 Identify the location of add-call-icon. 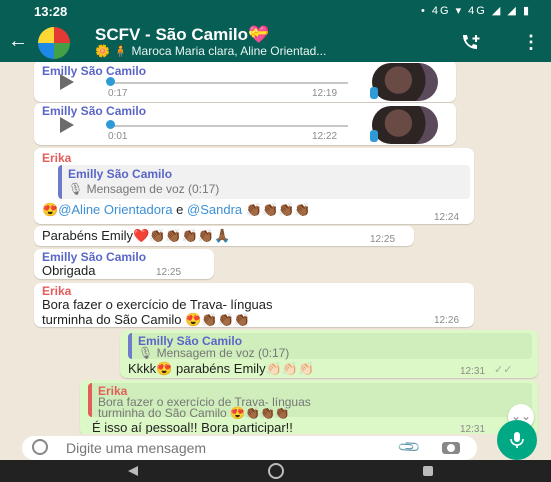
(471, 42).